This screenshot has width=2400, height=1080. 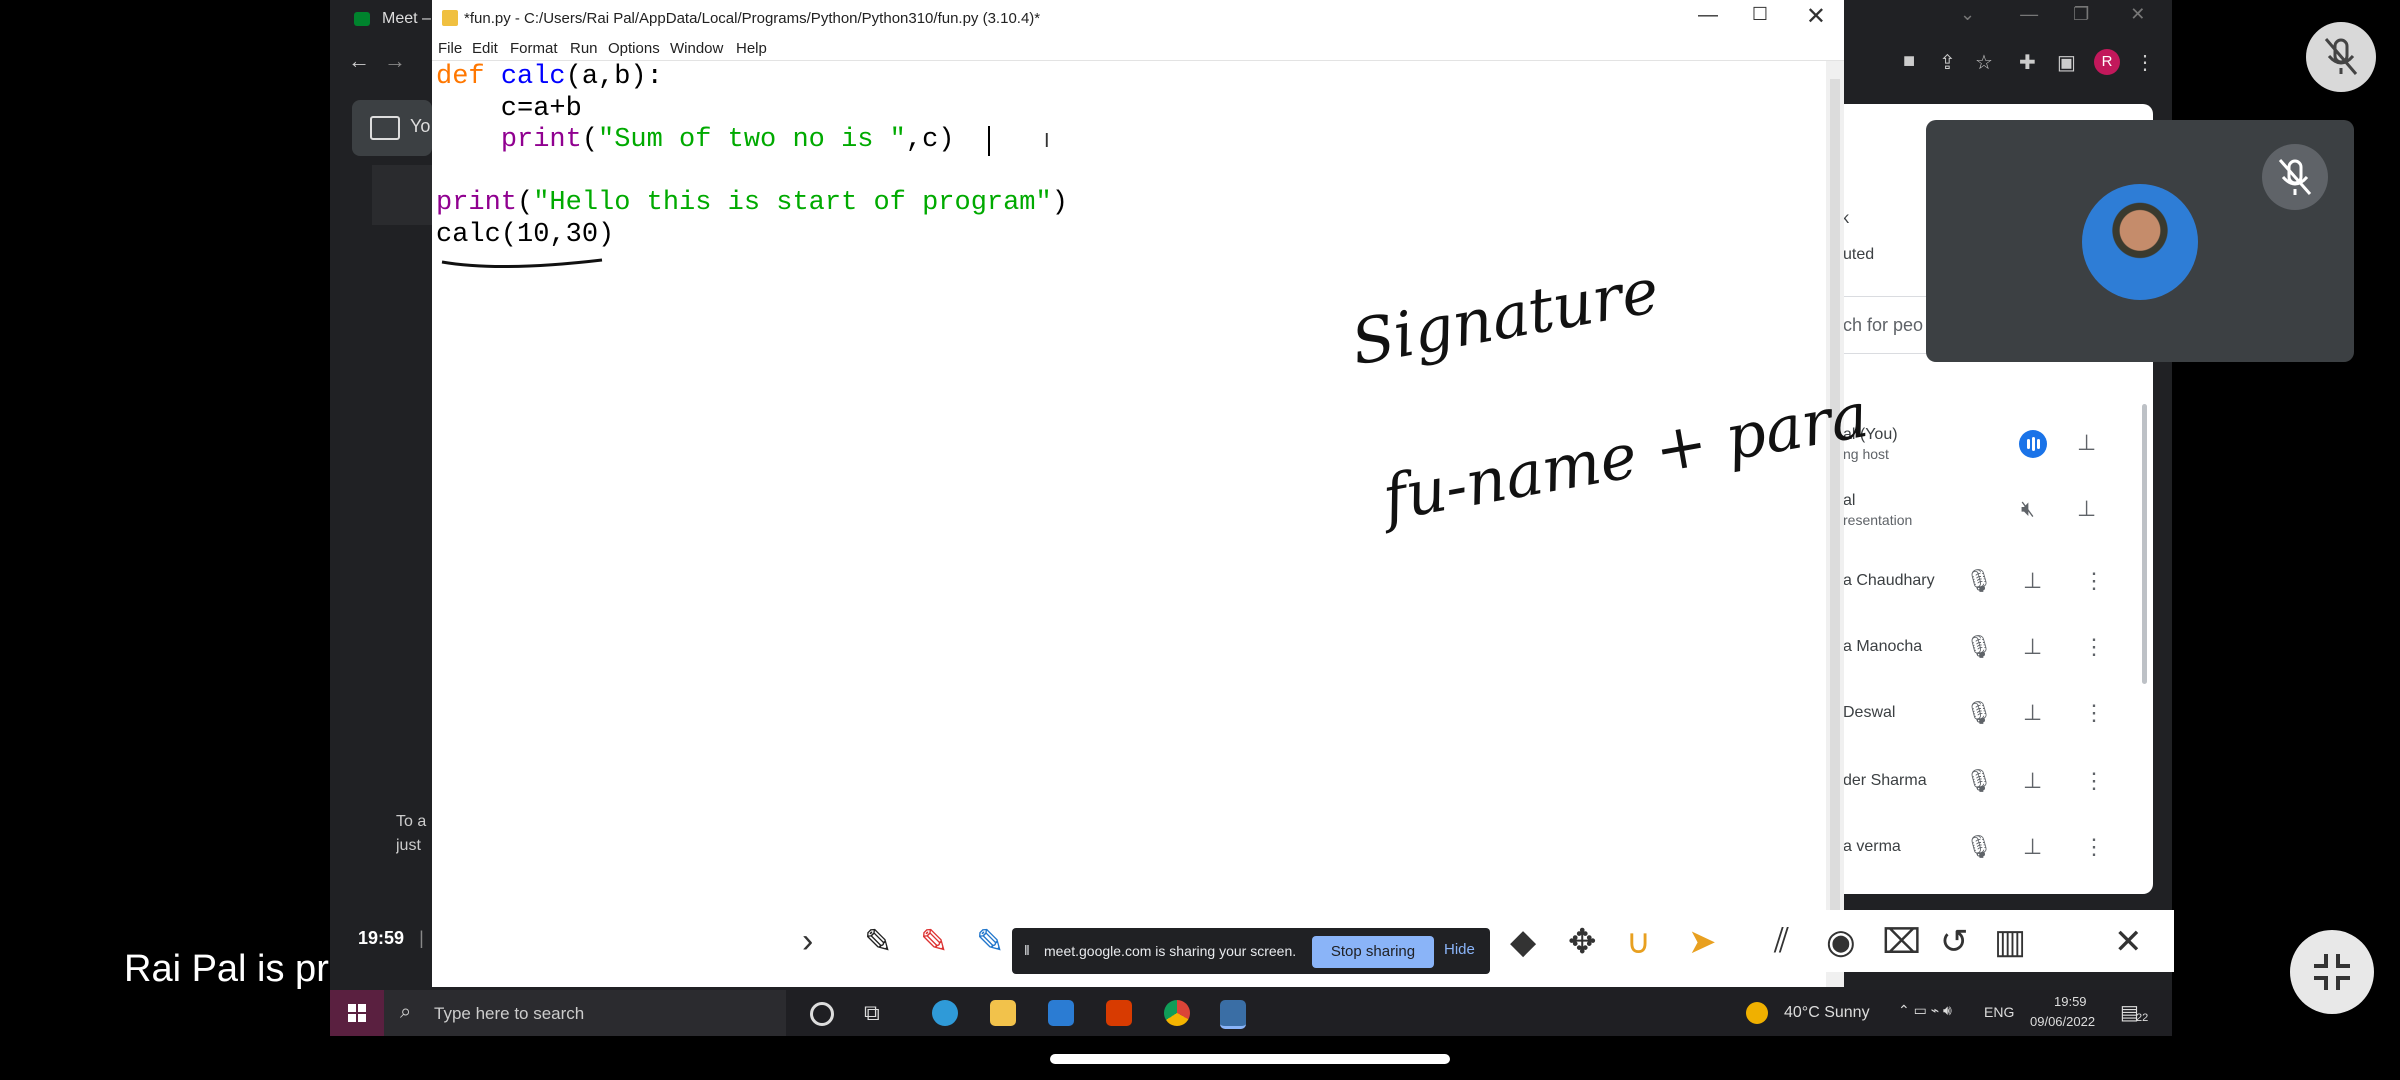 What do you see at coordinates (1909, 61) in the screenshot?
I see `camera-icon: ■` at bounding box center [1909, 61].